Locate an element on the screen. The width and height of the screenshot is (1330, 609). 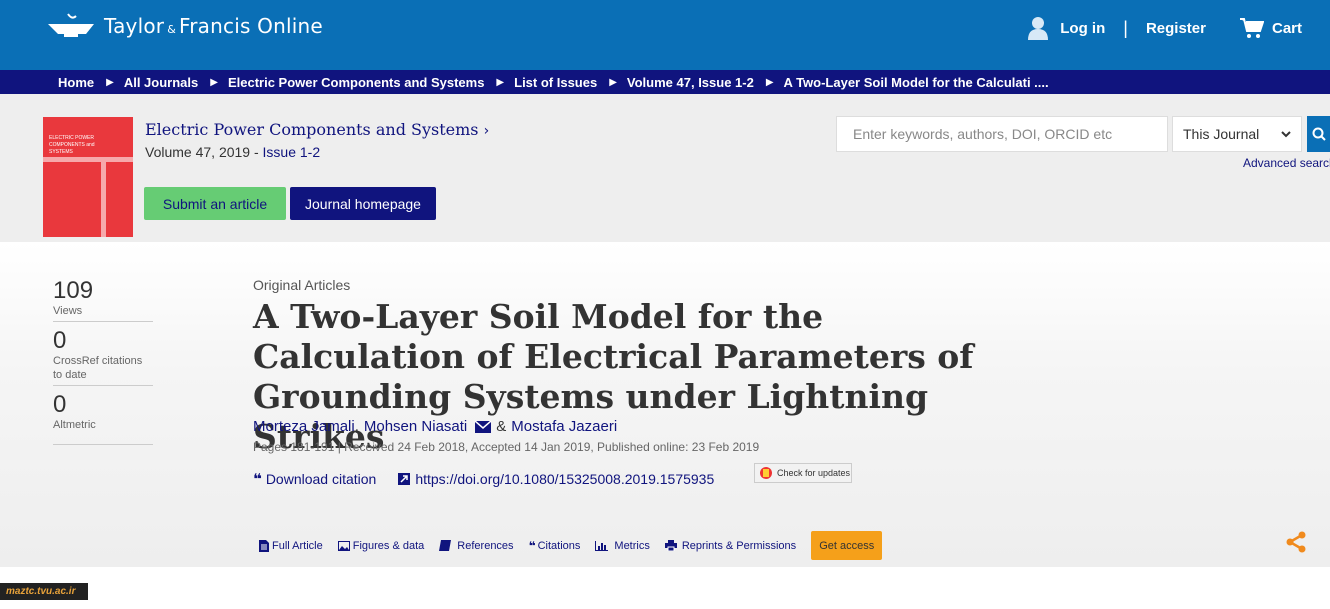
logo: Taylor & Francis Online is located at coordinates (184, 26).